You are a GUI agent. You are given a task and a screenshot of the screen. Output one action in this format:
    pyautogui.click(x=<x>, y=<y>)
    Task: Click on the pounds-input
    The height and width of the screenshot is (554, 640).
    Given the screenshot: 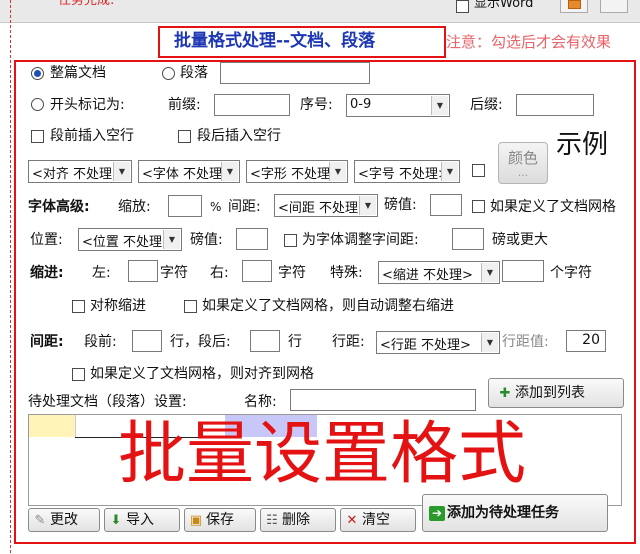 What is the action you would take?
    pyautogui.click(x=446, y=205)
    